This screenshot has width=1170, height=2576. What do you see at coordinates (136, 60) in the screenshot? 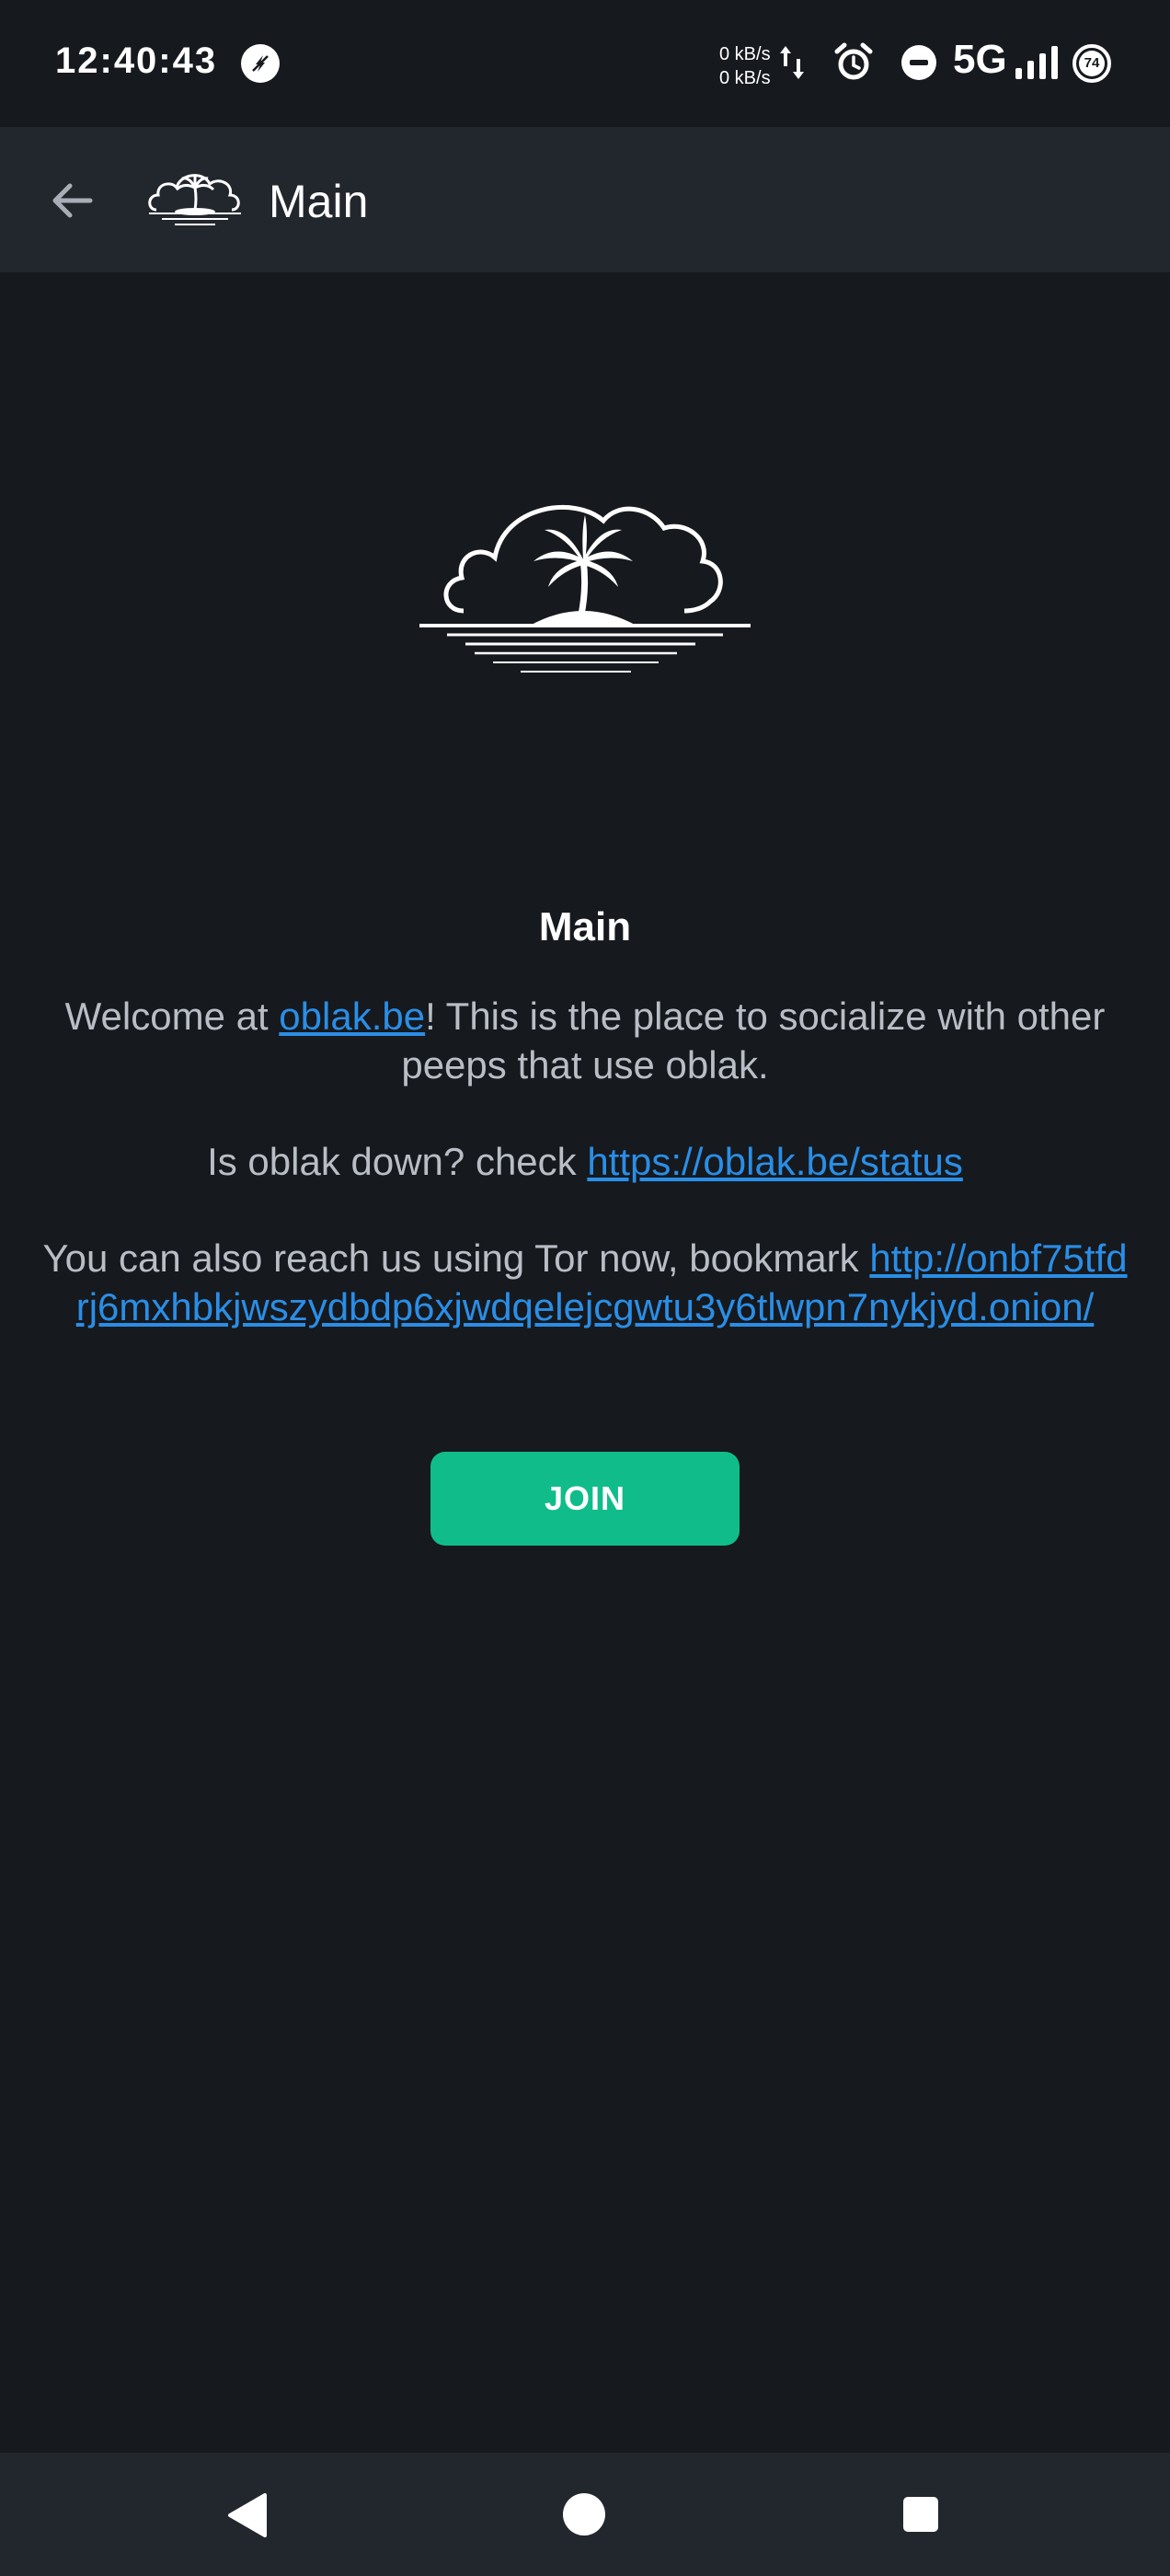
I see `status-time: 12:40:43` at bounding box center [136, 60].